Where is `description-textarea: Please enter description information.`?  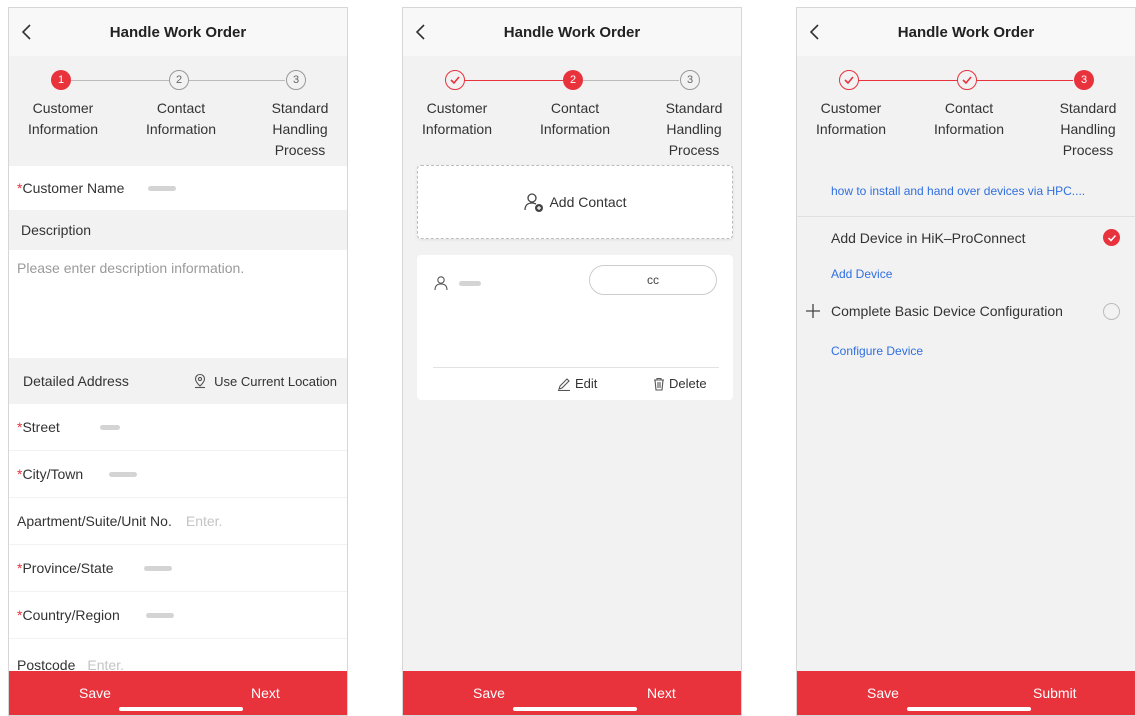
description-textarea: Please enter description information. is located at coordinates (178, 304).